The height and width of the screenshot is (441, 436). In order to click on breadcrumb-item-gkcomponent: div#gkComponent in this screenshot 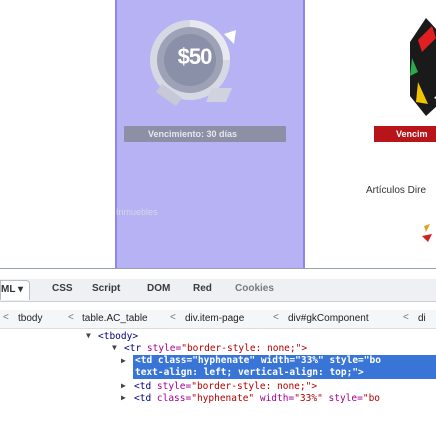, I will do `click(328, 318)`.